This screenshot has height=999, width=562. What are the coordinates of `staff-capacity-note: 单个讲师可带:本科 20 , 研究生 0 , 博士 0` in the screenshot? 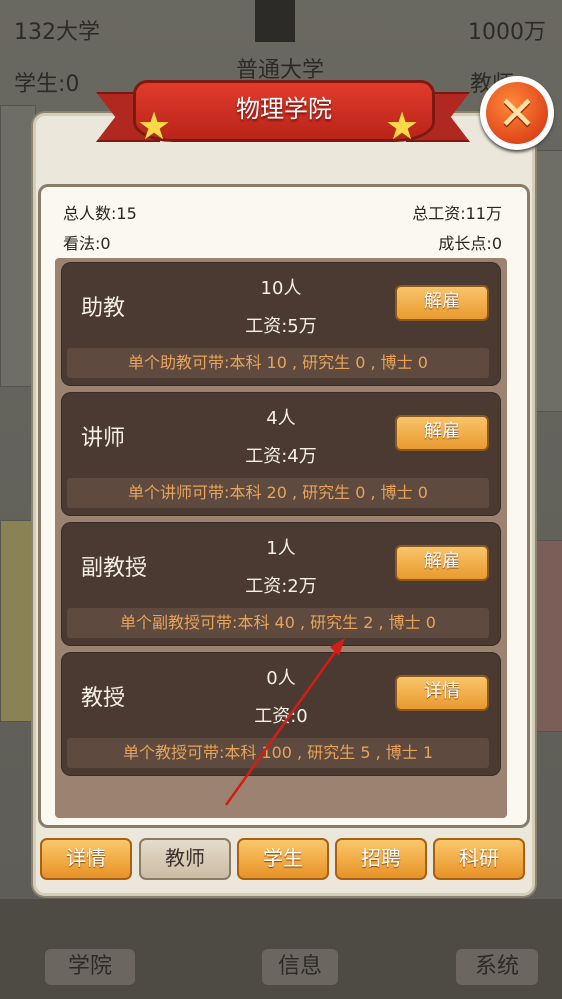 It's located at (278, 493).